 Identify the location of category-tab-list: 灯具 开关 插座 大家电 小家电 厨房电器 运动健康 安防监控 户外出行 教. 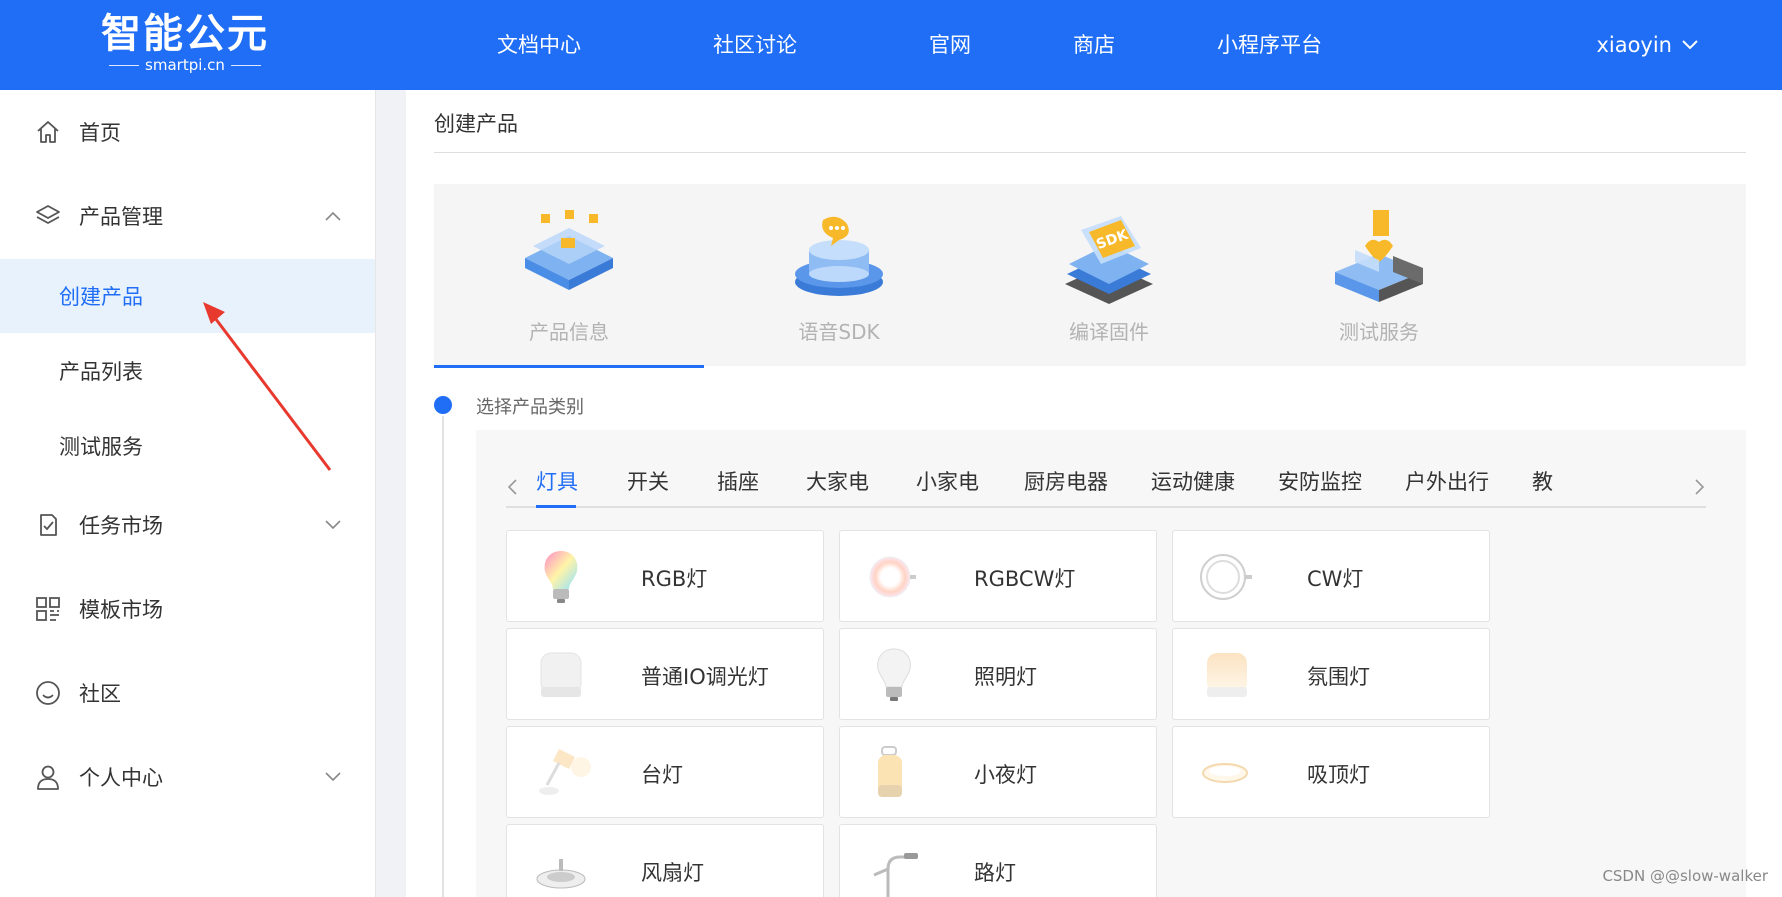
(1111, 484).